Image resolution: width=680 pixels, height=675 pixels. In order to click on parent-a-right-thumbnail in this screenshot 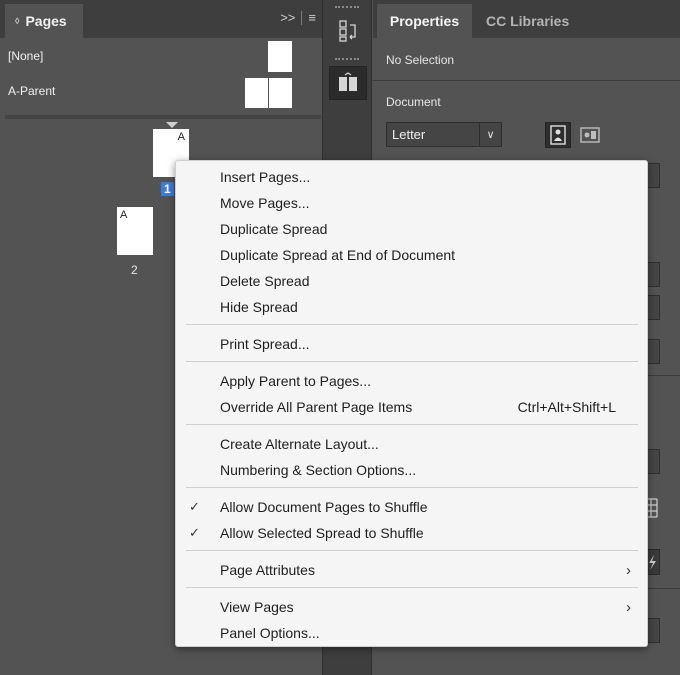, I will do `click(280, 93)`.